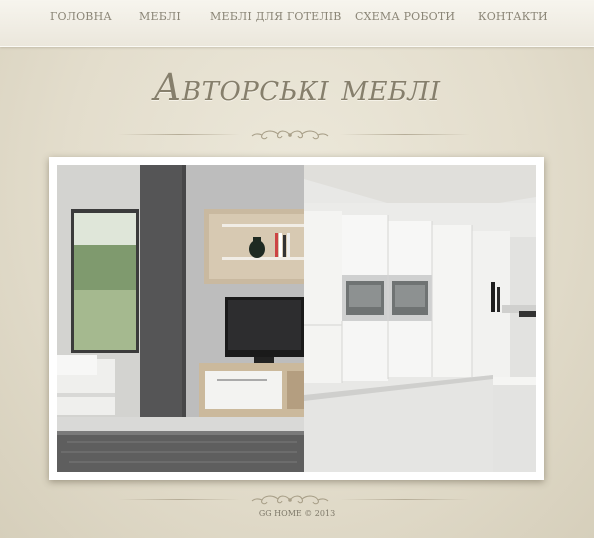 This screenshot has width=594, height=538. I want to click on footer-copyright: GG HOME © 2013, so click(297, 513).